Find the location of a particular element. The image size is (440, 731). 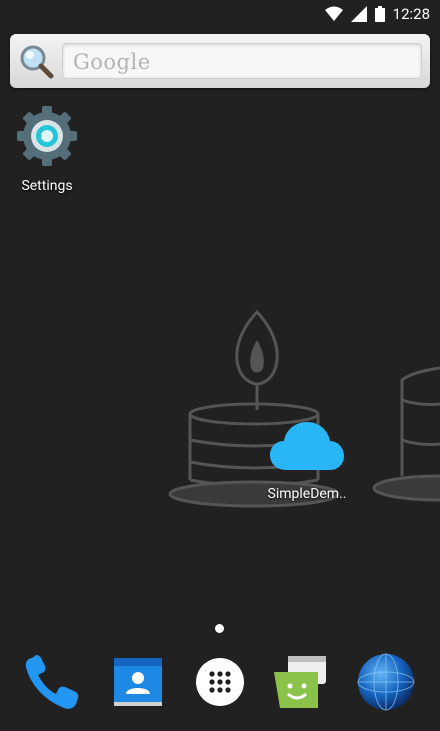

search-input: Google is located at coordinates (242, 61).